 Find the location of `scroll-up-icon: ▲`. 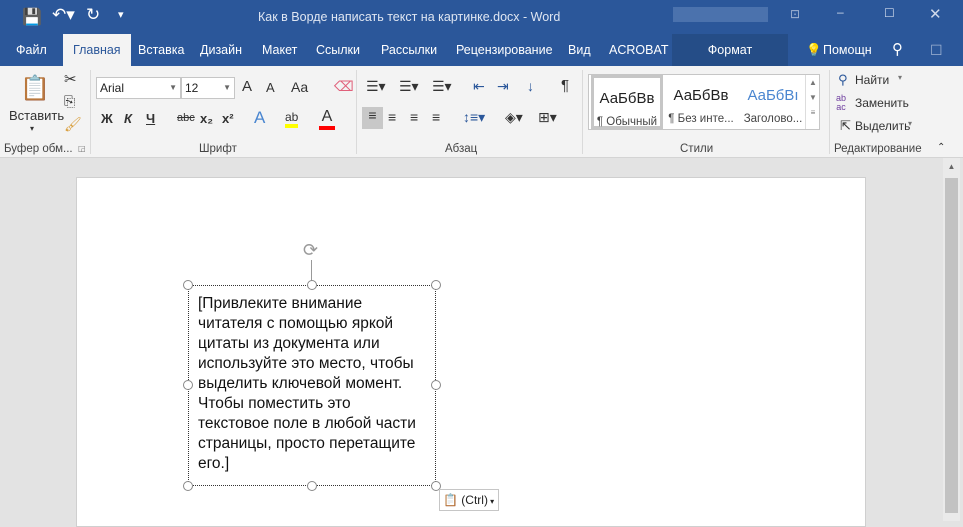

scroll-up-icon: ▲ is located at coordinates (951, 166).